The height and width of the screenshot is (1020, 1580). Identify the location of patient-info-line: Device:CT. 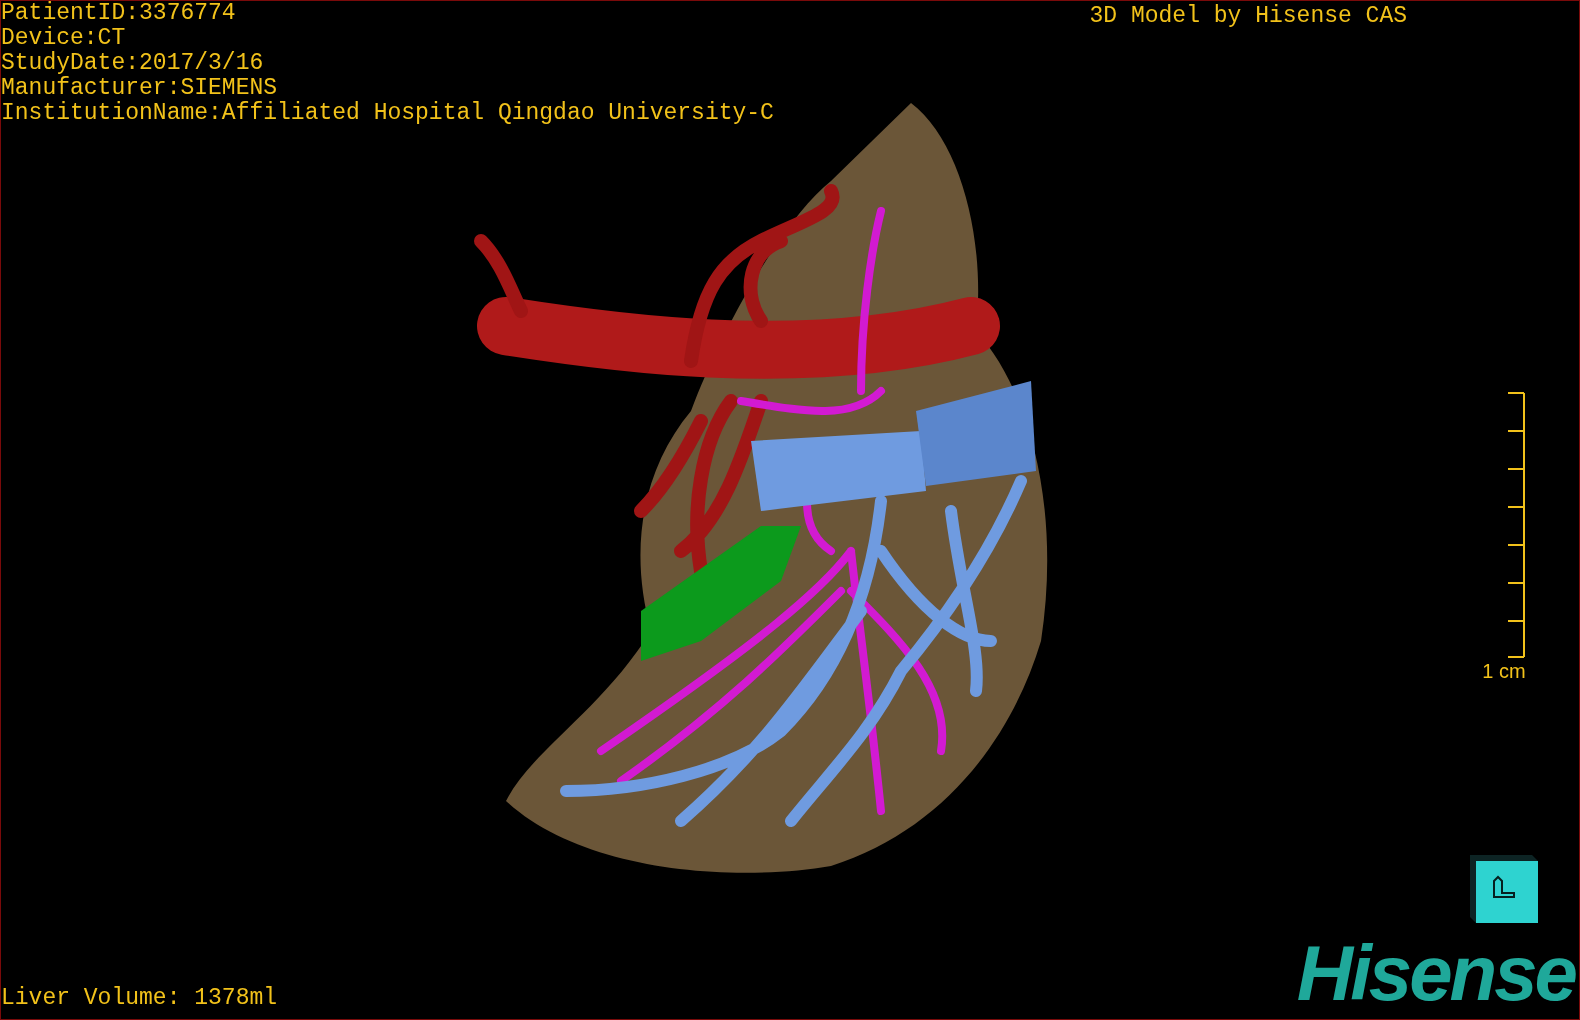
(64, 38).